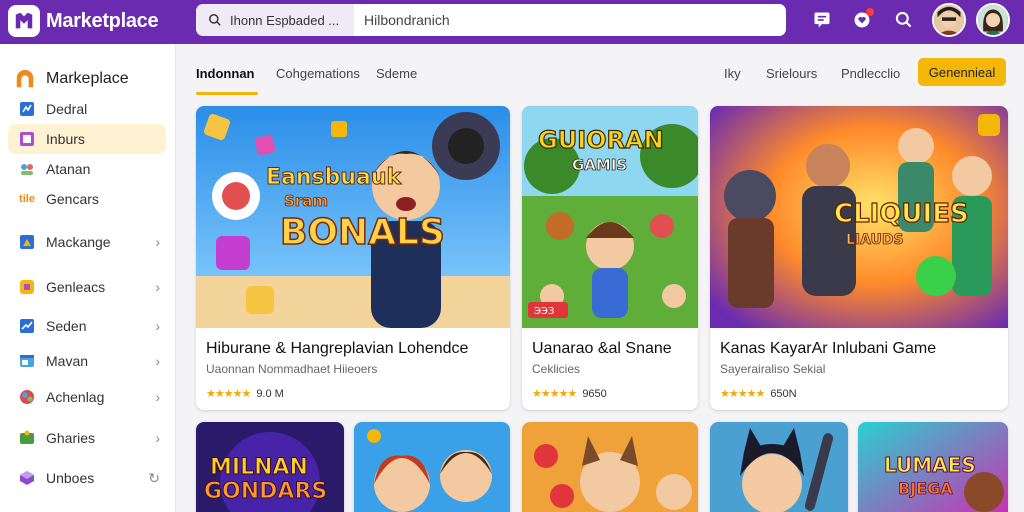  What do you see at coordinates (594, 394) in the screenshot?
I see `rating-count: 9650` at bounding box center [594, 394].